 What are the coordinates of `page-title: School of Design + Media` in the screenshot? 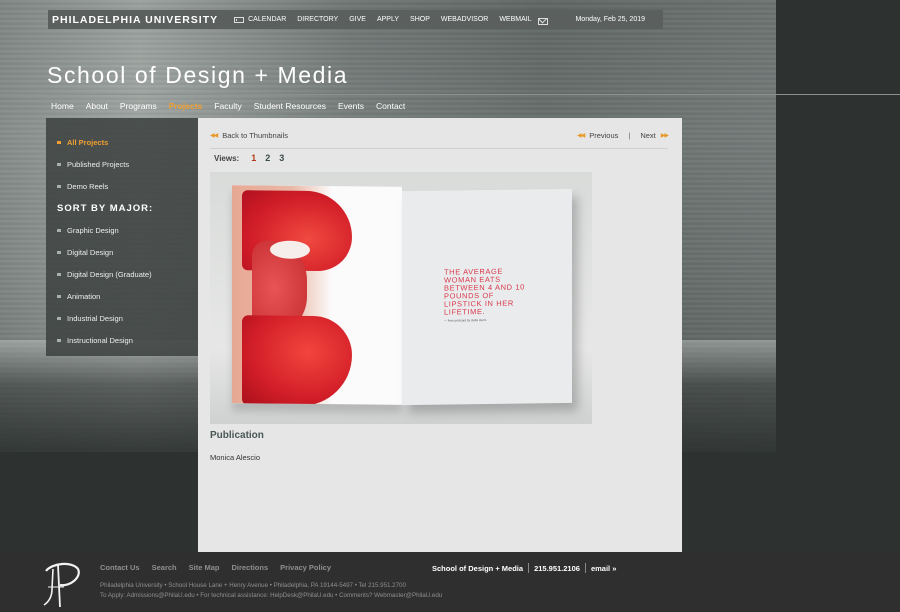 It's located at (198, 75).